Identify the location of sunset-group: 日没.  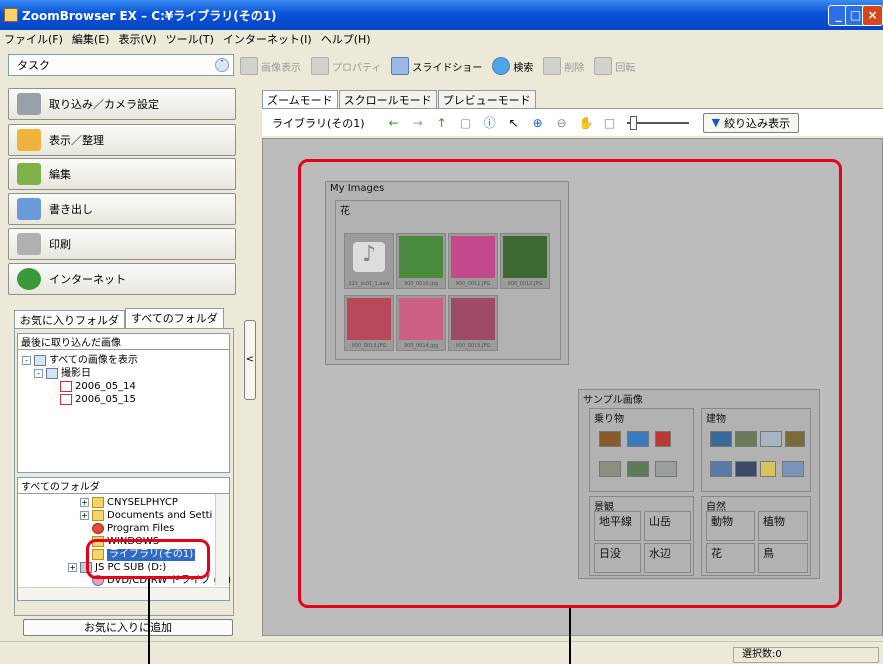
(617, 558).